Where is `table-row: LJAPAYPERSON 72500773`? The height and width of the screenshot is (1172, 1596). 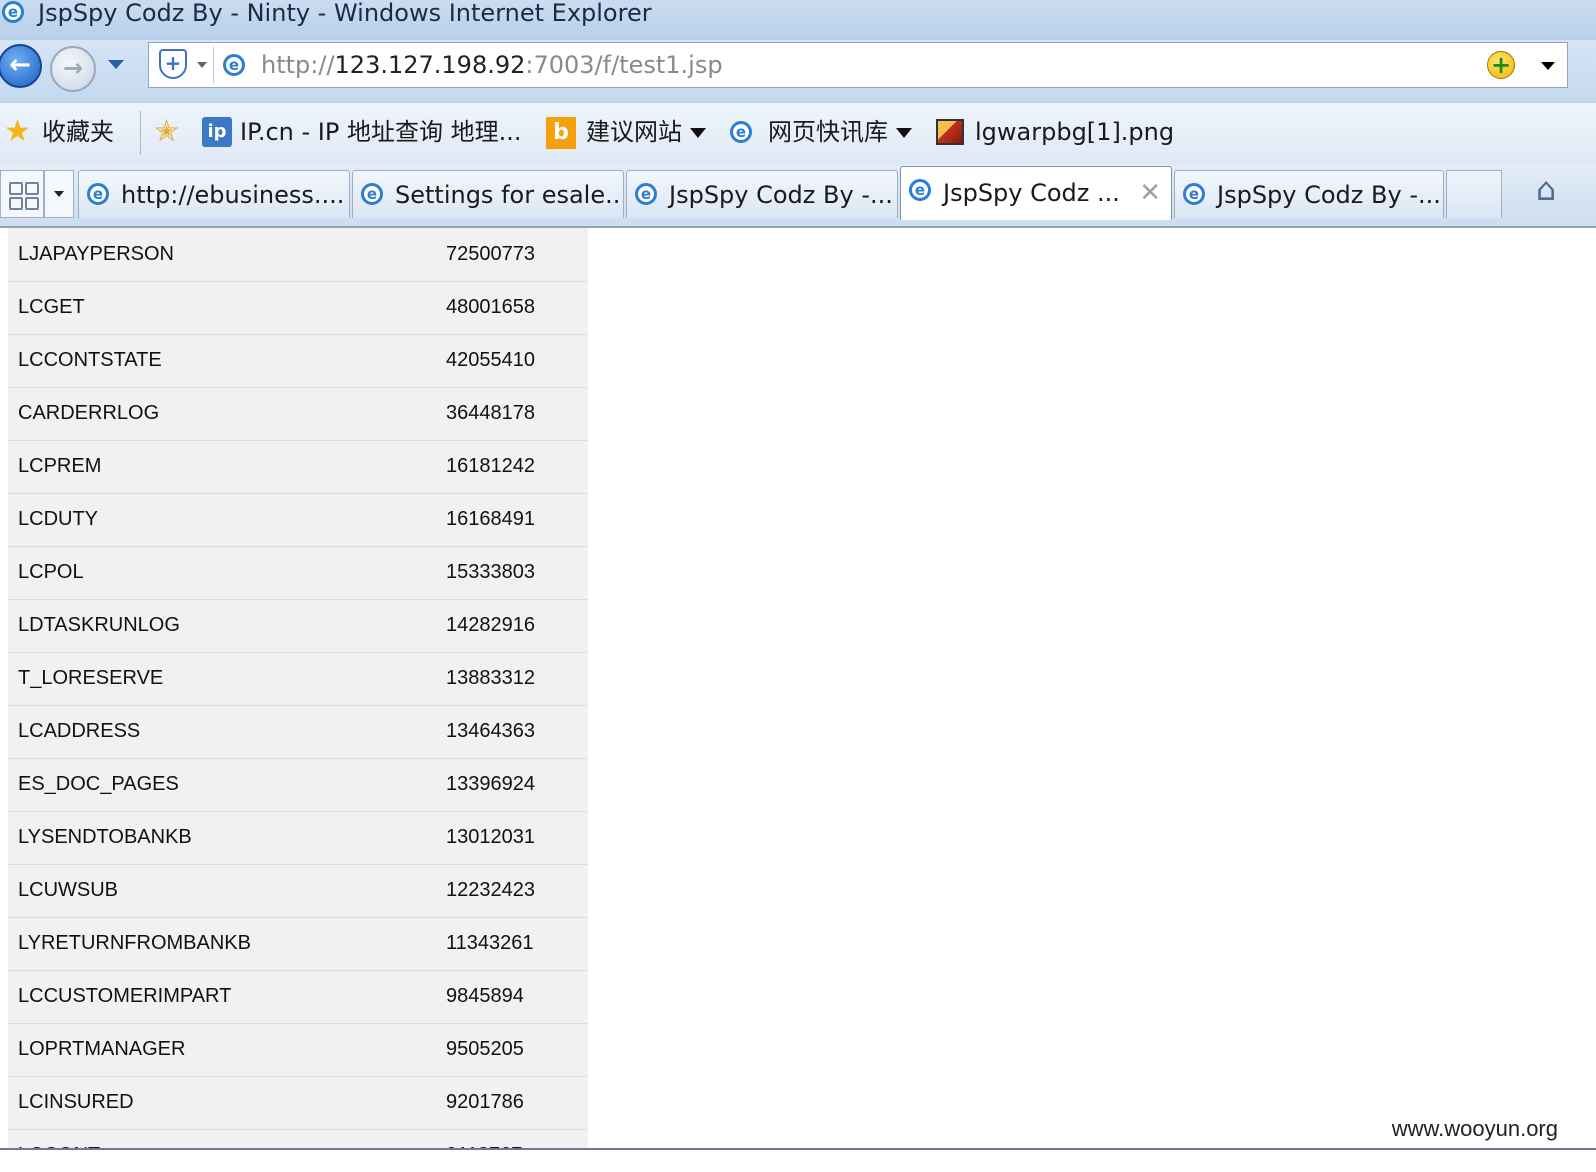 table-row: LJAPAYPERSON 72500773 is located at coordinates (298, 255).